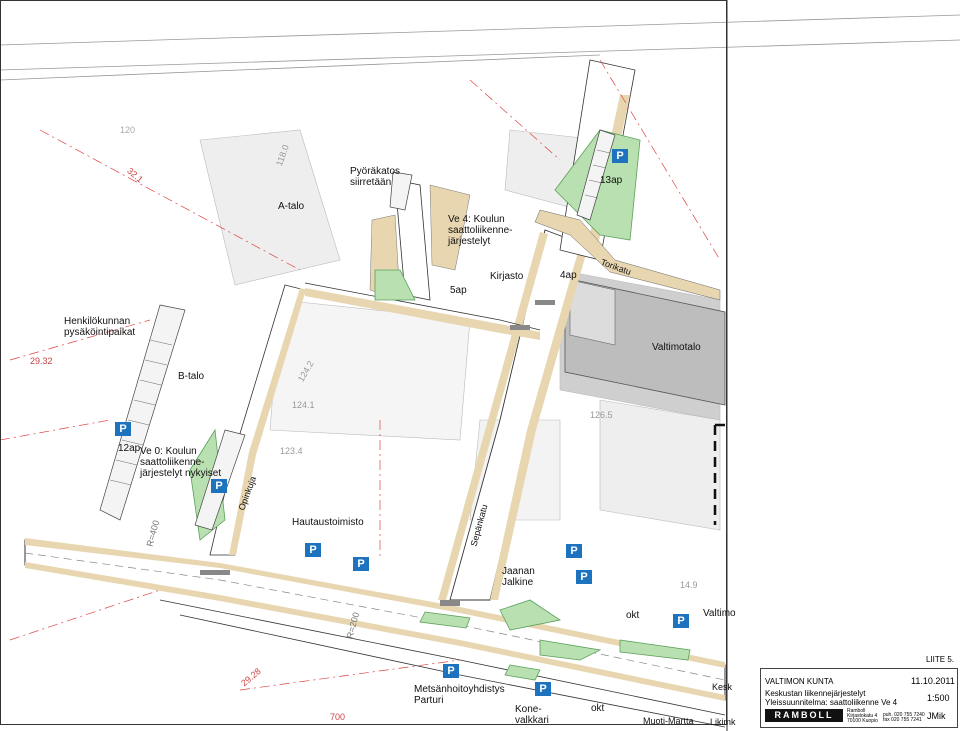 This screenshot has width=960, height=731. What do you see at coordinates (375, 177) in the screenshot?
I see `label-pyorakatos: Pyöräkatos siirretään` at bounding box center [375, 177].